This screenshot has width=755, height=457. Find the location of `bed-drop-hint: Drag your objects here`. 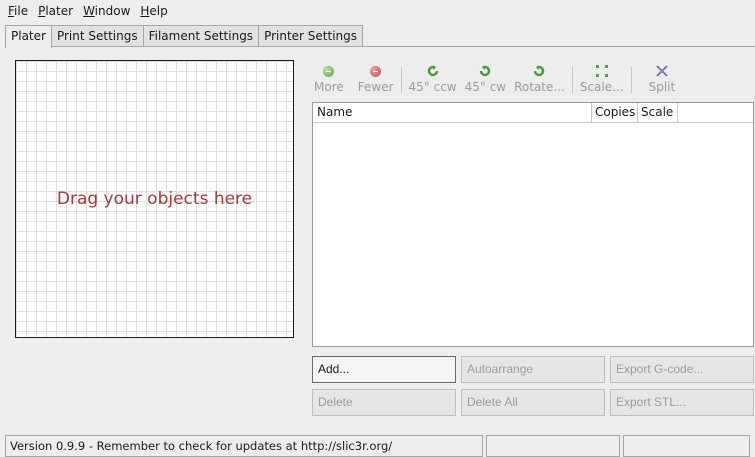

bed-drop-hint: Drag your objects here is located at coordinates (154, 199).